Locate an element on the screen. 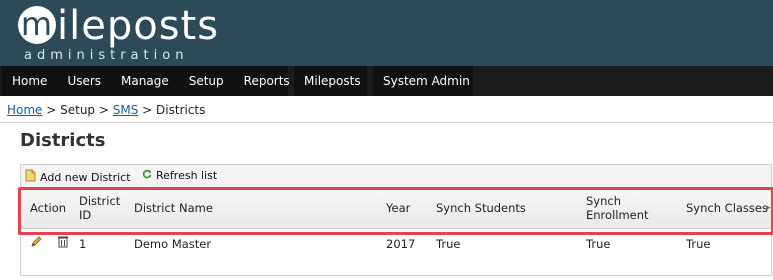 This screenshot has height=280, width=773. add-document-icon is located at coordinates (30, 177).